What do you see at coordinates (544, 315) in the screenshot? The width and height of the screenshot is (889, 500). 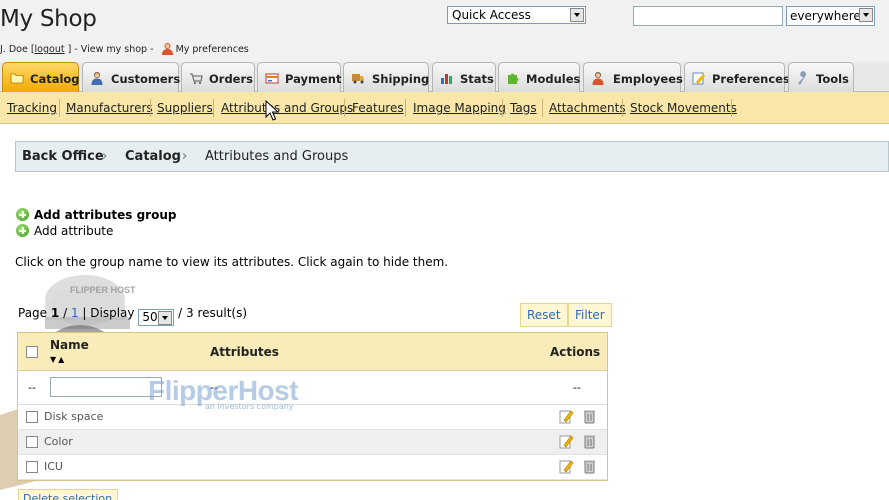 I see `reset-button: Reset` at bounding box center [544, 315].